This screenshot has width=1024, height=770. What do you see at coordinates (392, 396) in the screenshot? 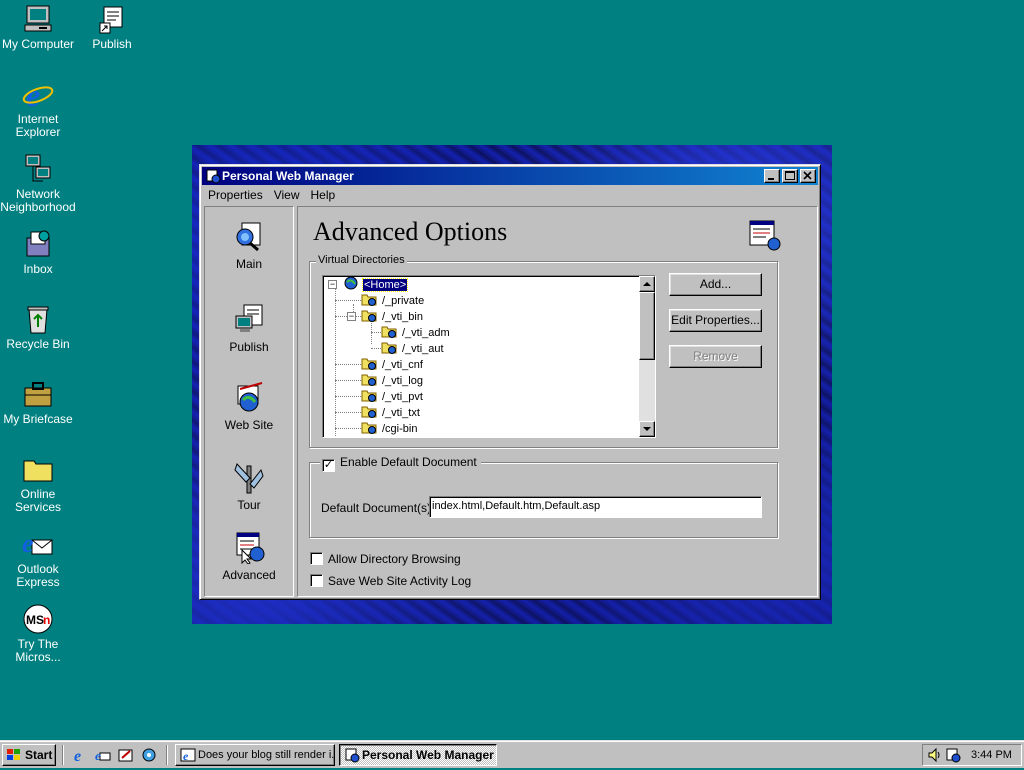
I see `tree-item: /_vti_pvt` at bounding box center [392, 396].